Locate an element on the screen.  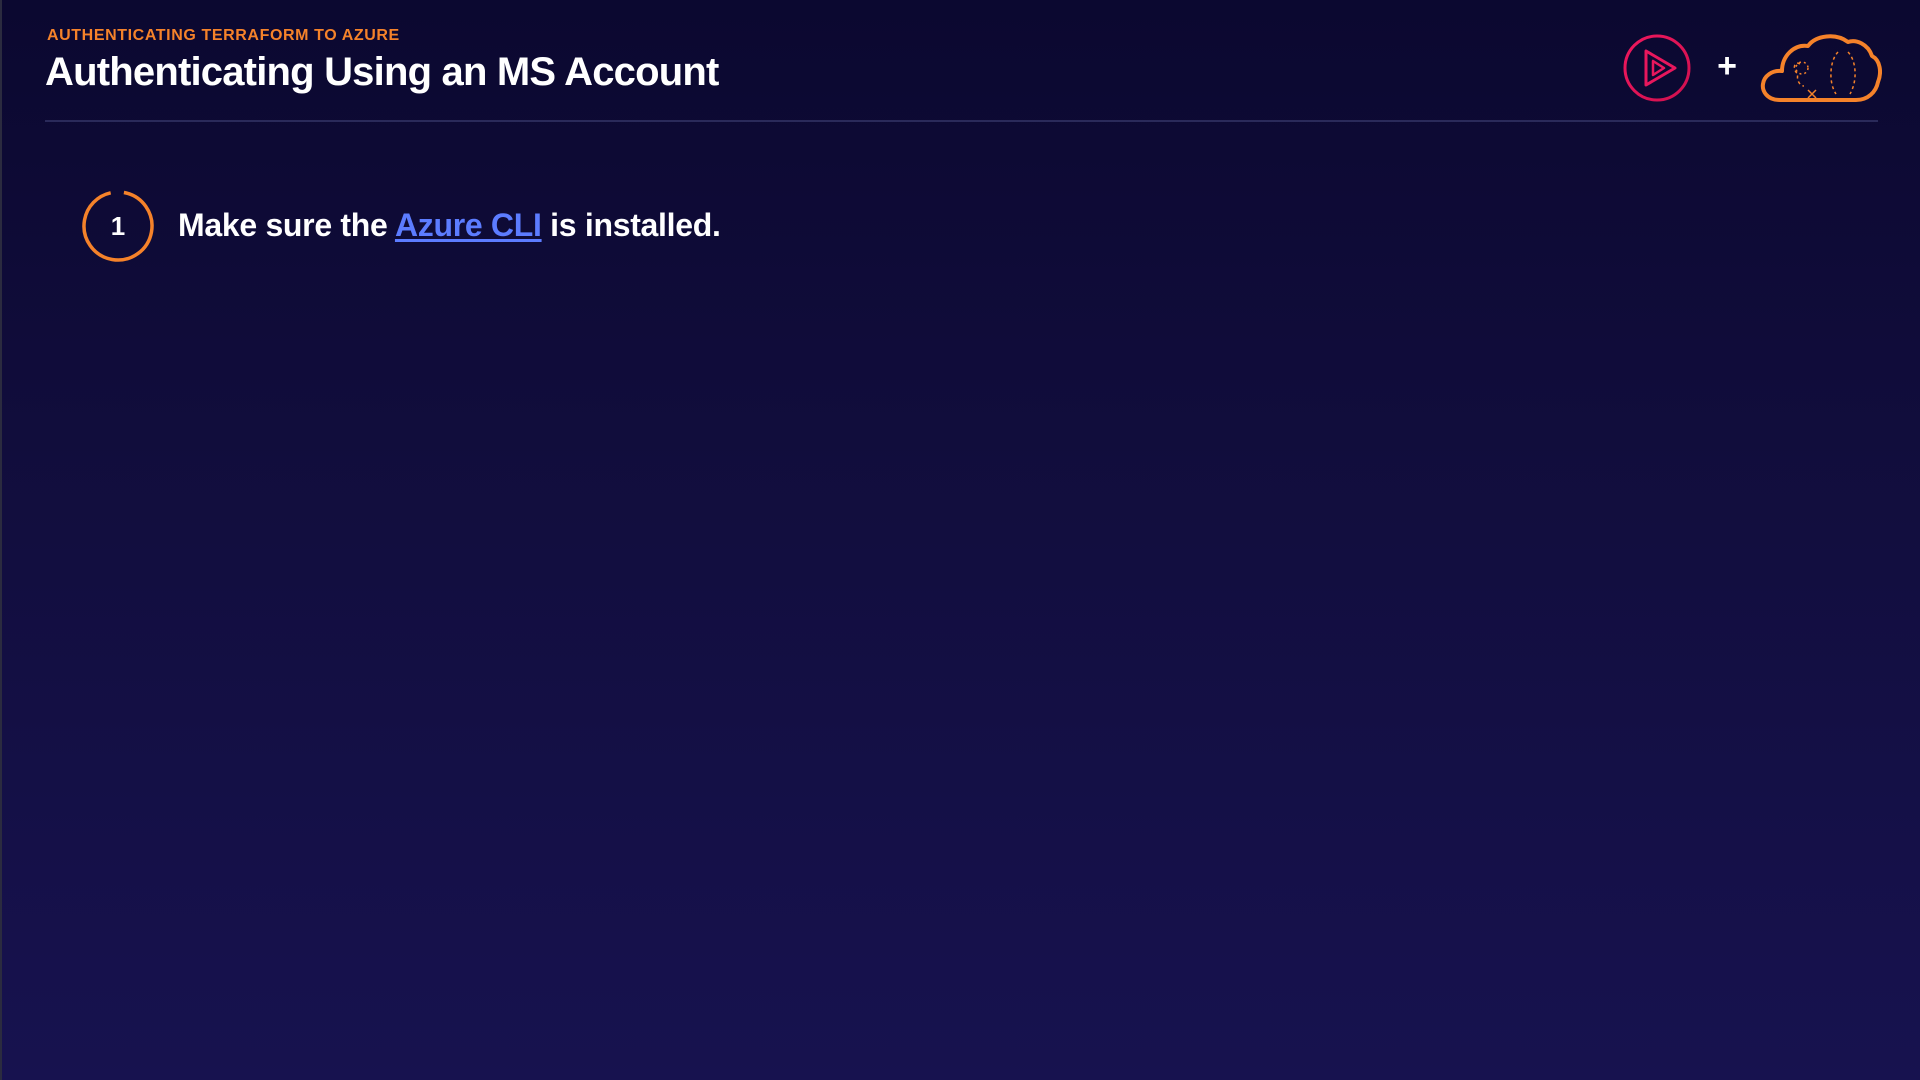
cloud-icon is located at coordinates (1821, 68).